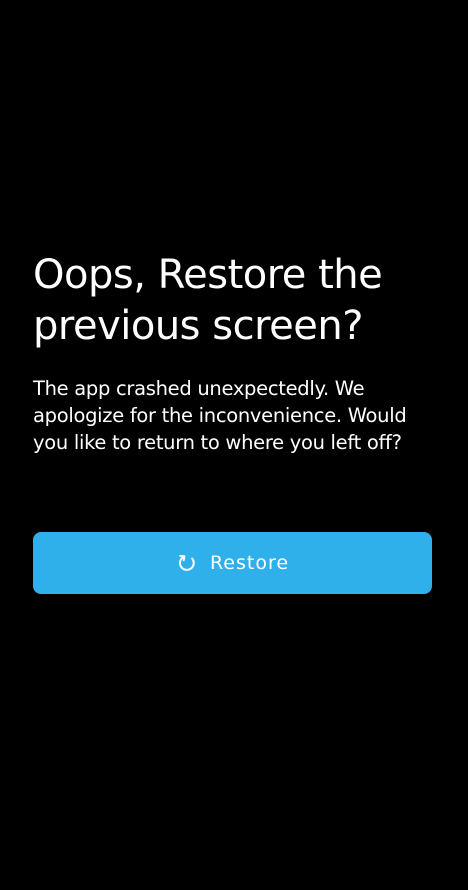  Describe the element at coordinates (187, 563) in the screenshot. I see `restore-icon` at that location.